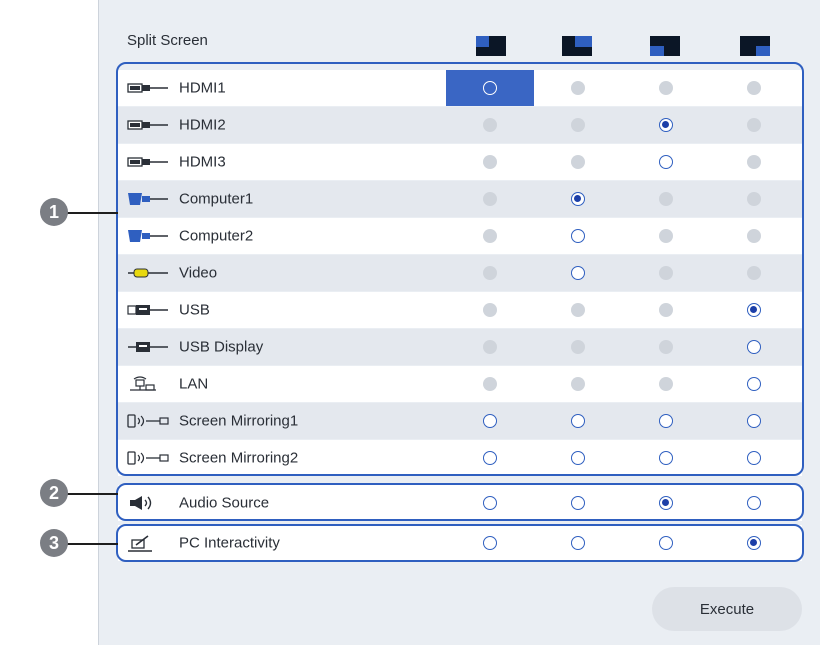  I want to click on rca-plug-icon, so click(148, 273).